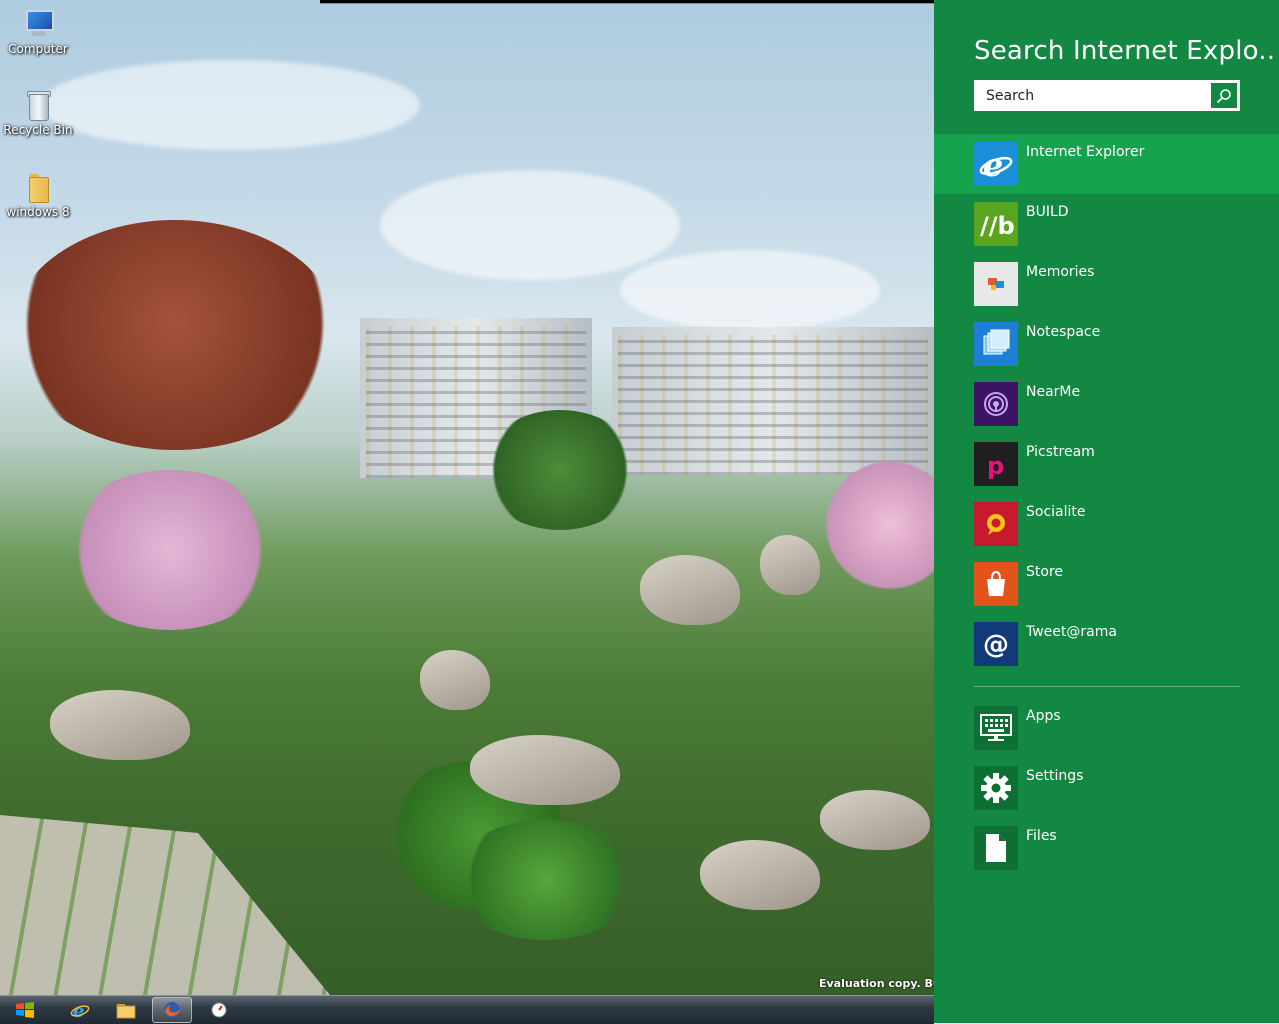 The image size is (1279, 1024). What do you see at coordinates (165, 905) in the screenshot?
I see `wallpaper-stone-path` at bounding box center [165, 905].